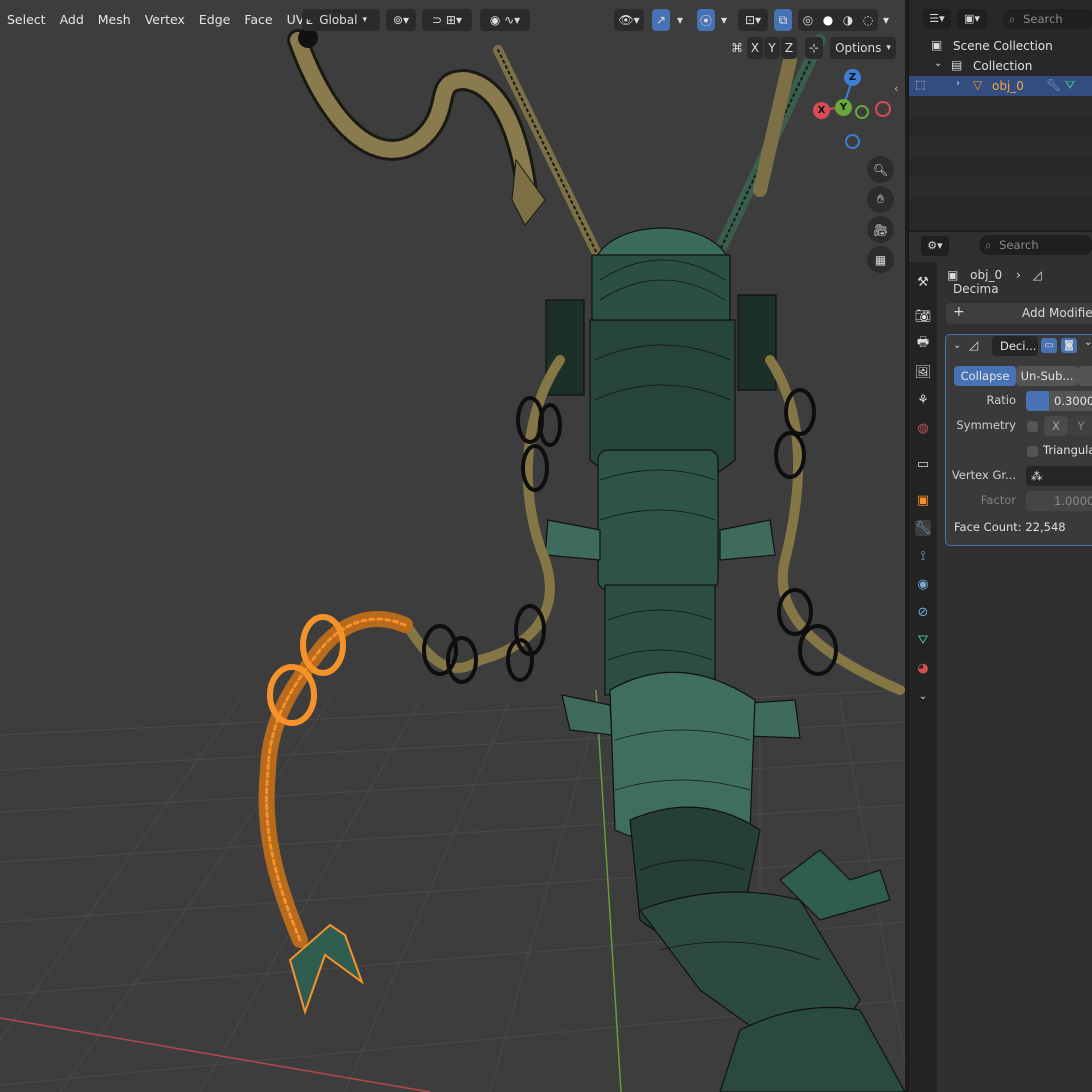 The image size is (1092, 1092). What do you see at coordinates (858, 48) in the screenshot?
I see `options-label: Options` at bounding box center [858, 48].